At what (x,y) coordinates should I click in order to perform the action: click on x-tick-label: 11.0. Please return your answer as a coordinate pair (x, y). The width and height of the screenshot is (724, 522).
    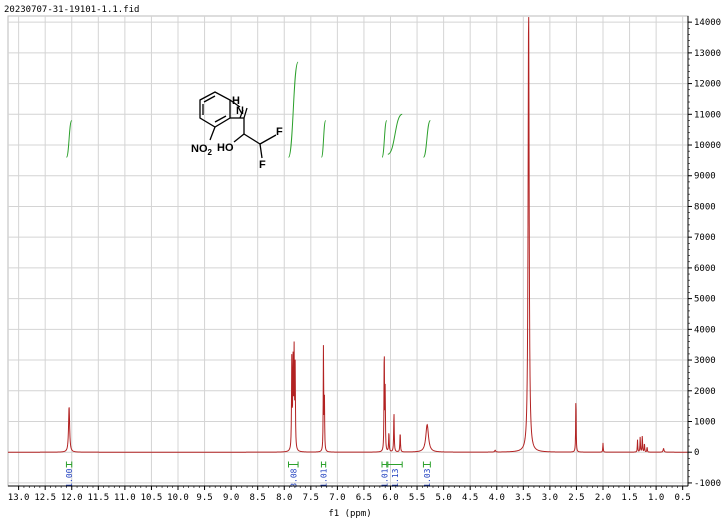
    Looking at the image, I should click on (125, 498).